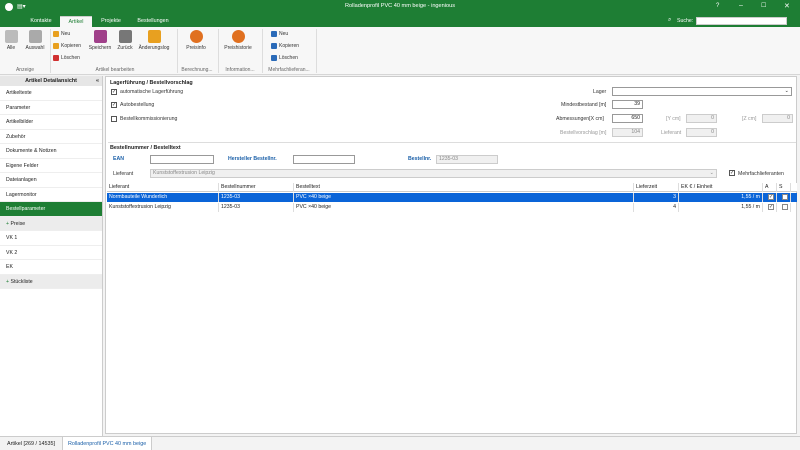 The image size is (800, 450). I want to click on tab-projekte: Projekte, so click(111, 21).